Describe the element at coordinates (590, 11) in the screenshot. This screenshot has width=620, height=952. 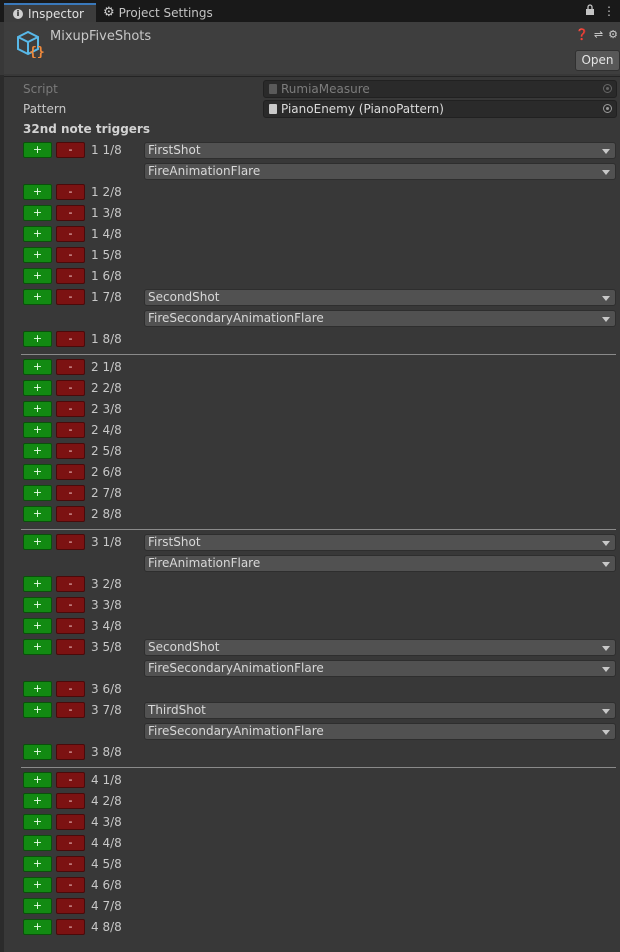
I see `lock-icon` at that location.